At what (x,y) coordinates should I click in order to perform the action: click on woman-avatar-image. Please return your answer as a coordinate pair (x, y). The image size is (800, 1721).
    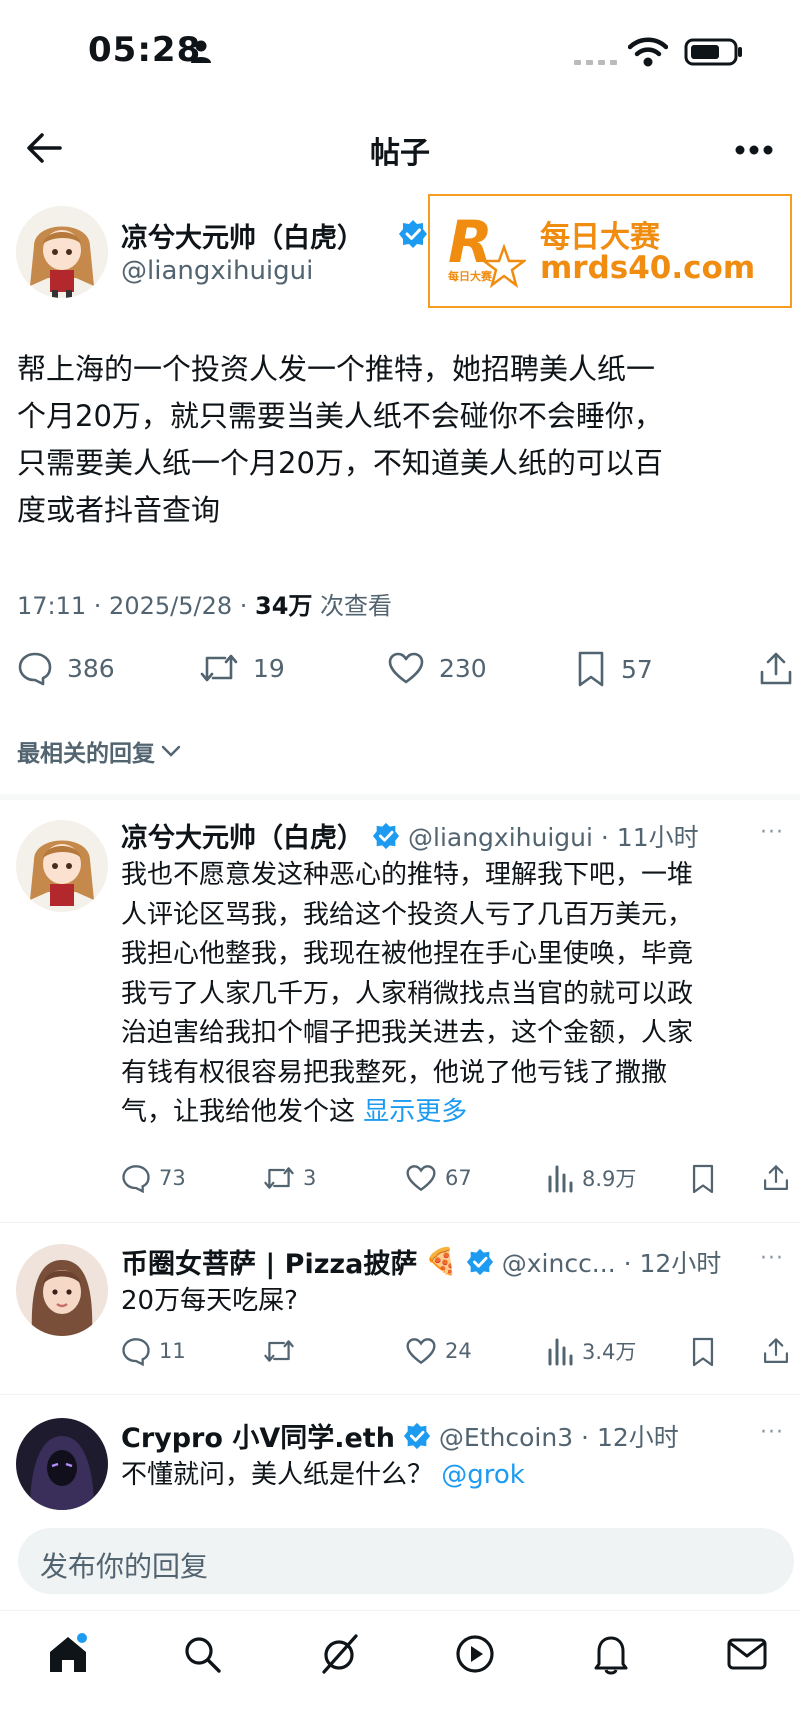
    Looking at the image, I should click on (62, 1290).